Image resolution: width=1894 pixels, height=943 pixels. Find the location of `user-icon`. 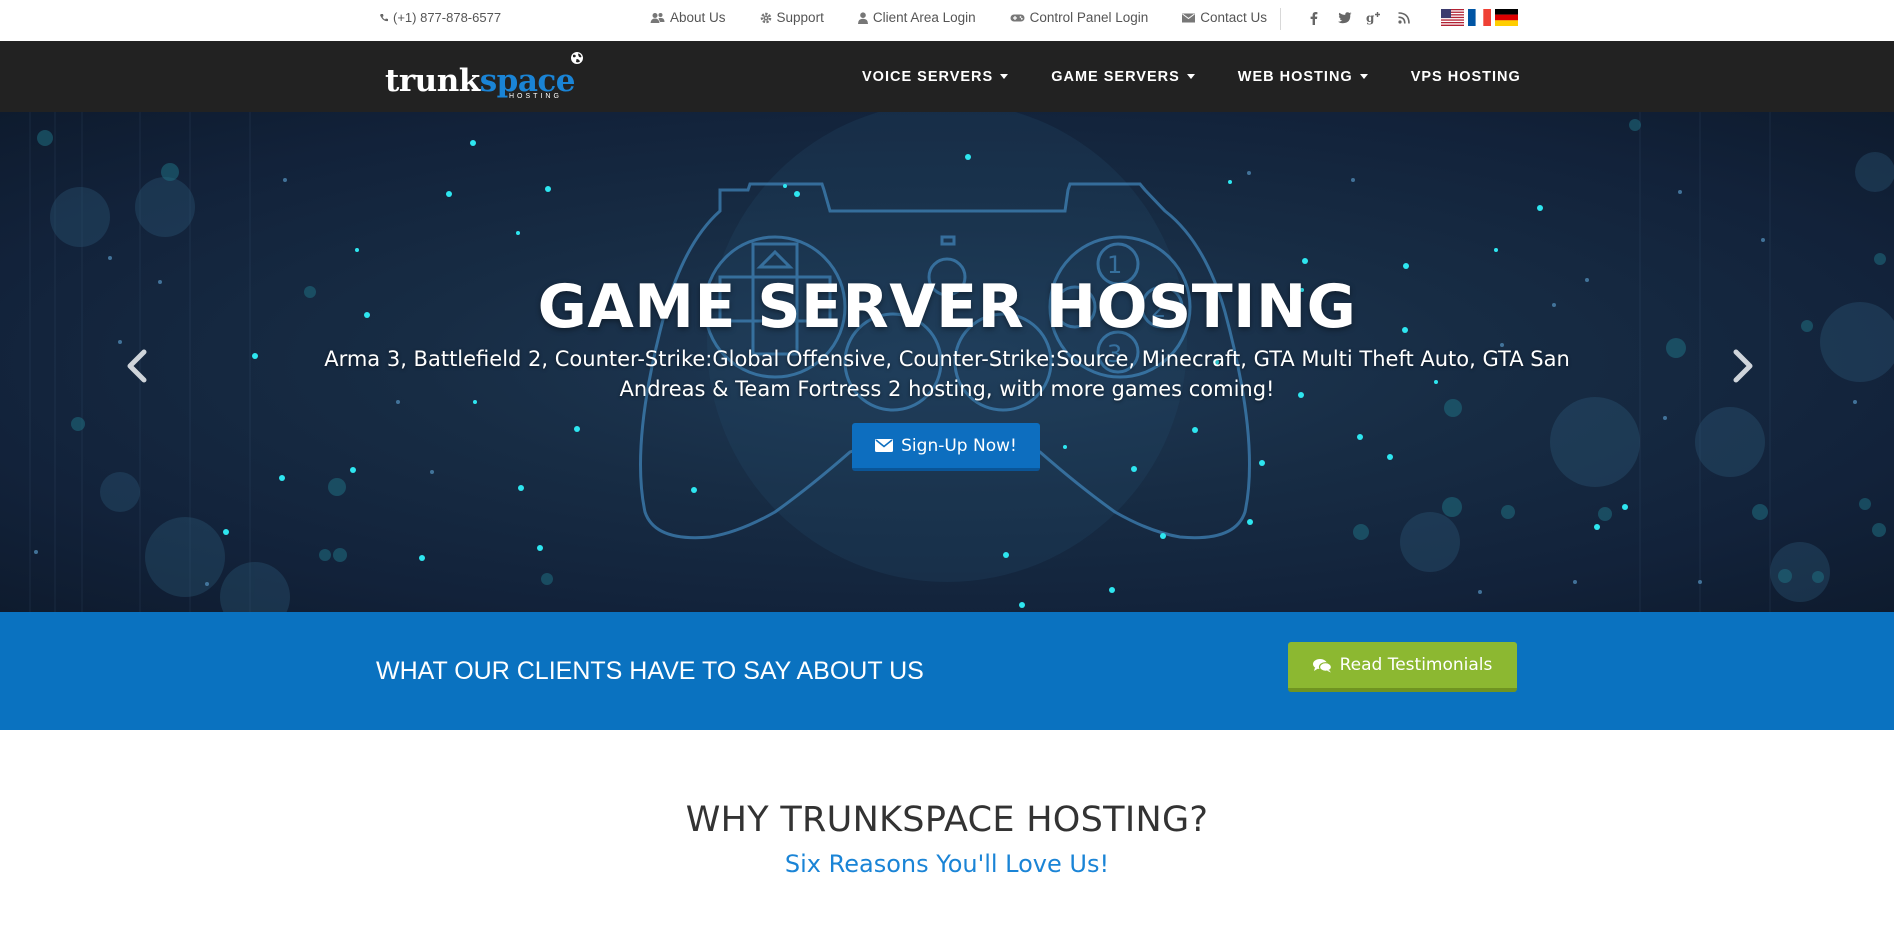

user-icon is located at coordinates (862, 17).